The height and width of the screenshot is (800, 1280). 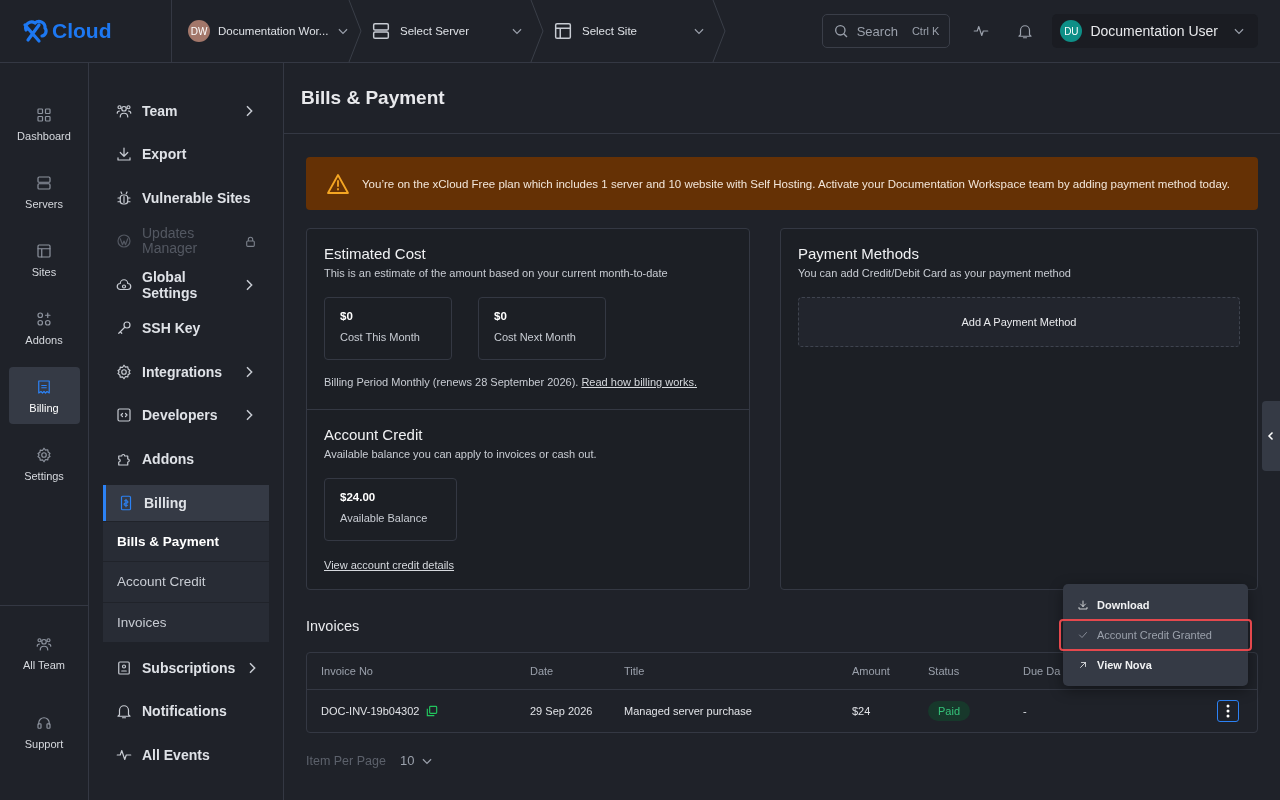 I want to click on breadcrumb-dropdown: Select Site, so click(x=624, y=31).